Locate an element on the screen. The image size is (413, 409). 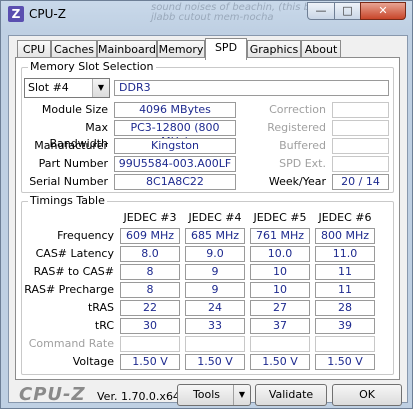
spd-ext-value is located at coordinates (360, 164).